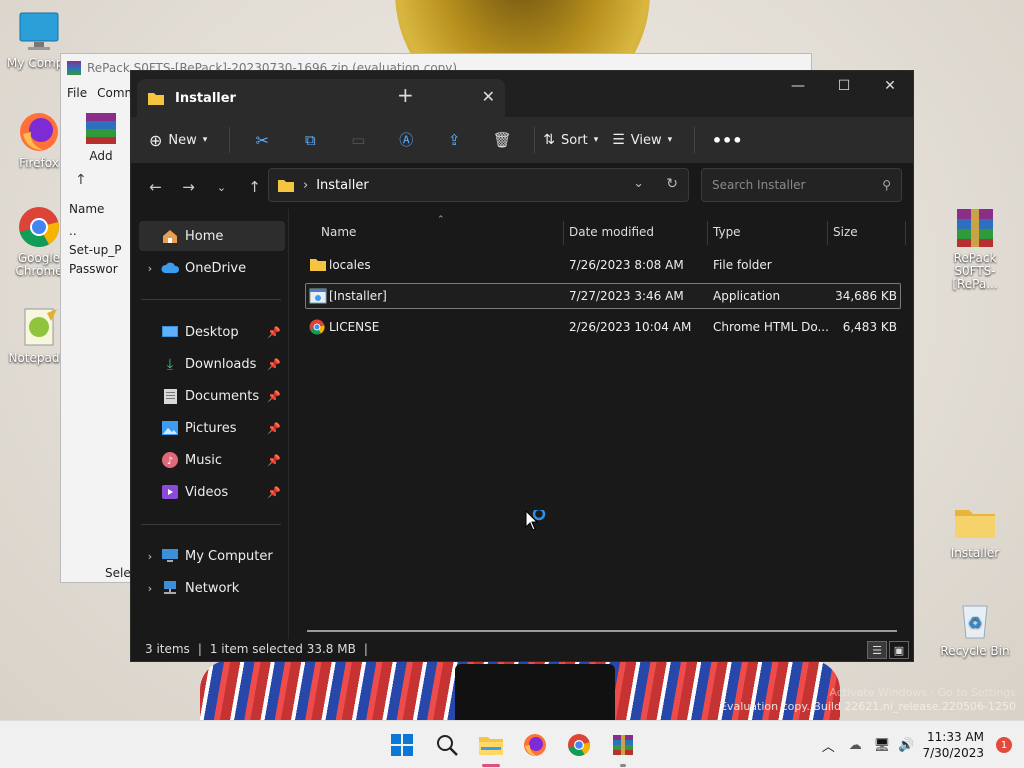 This screenshot has width=1024, height=768. I want to click on nav-item-desktop: Desktop 📌, so click(212, 332).